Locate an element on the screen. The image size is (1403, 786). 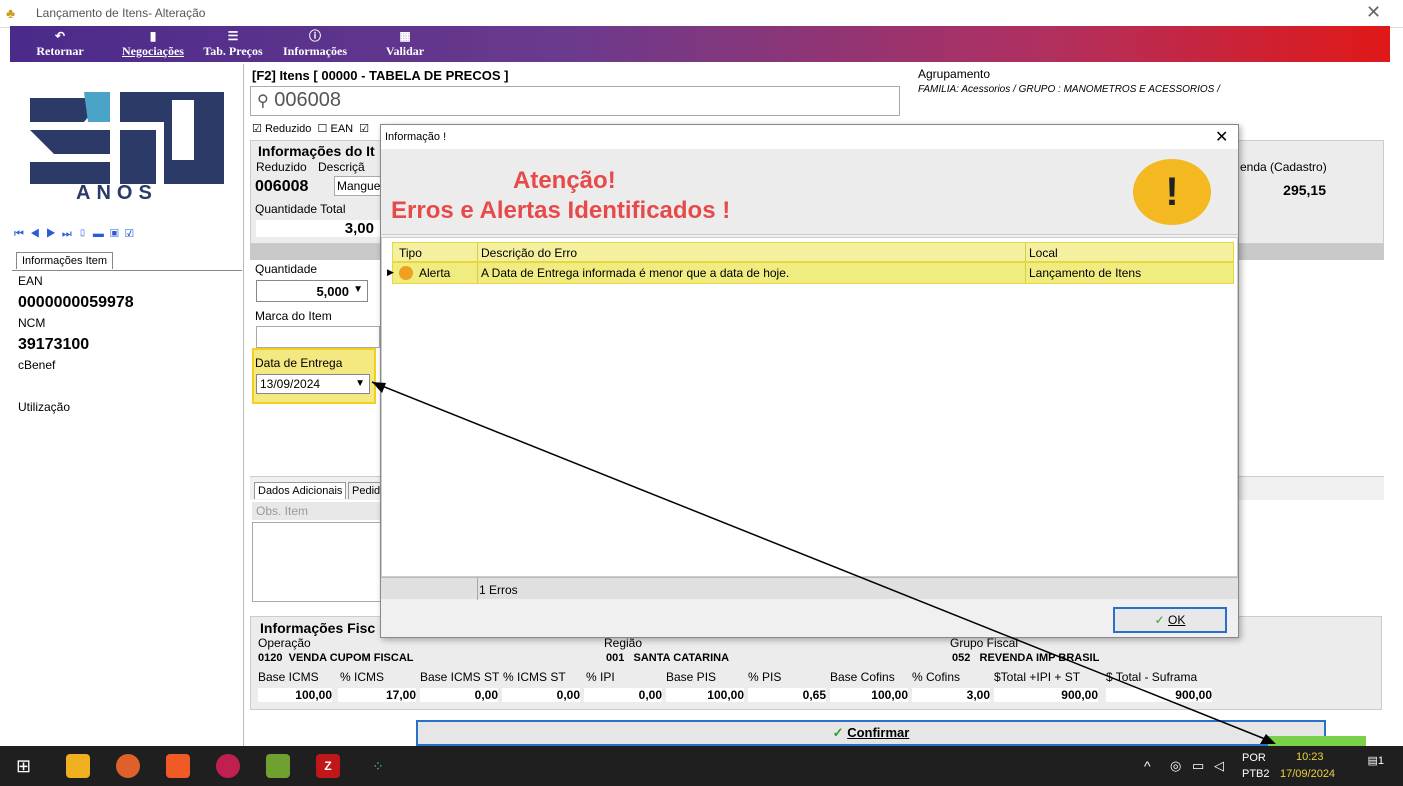
brave-icon is located at coordinates (178, 766).